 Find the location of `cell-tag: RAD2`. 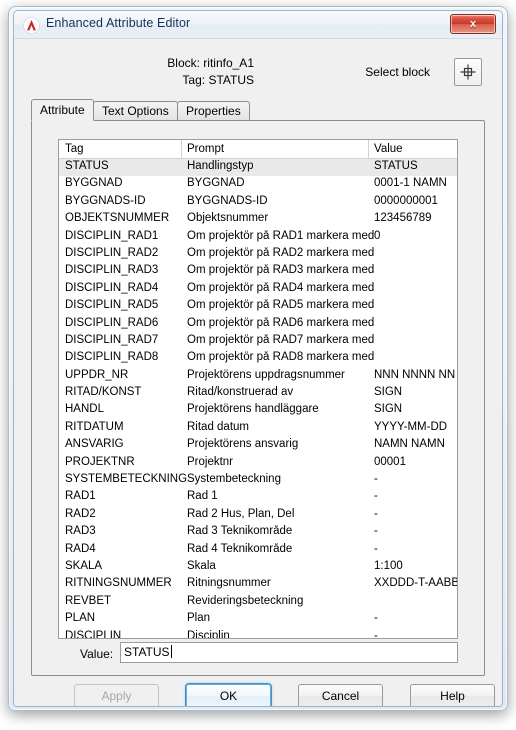

cell-tag: RAD2 is located at coordinates (80, 513).